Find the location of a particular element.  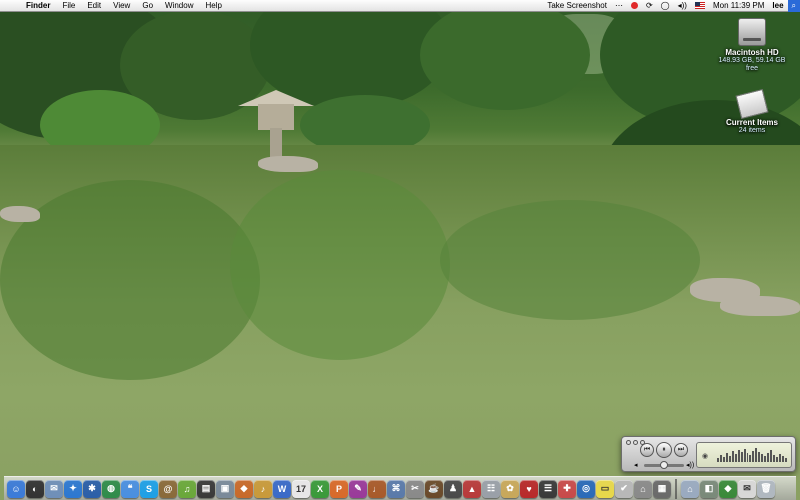

ichat-icon: ❝ is located at coordinates (130, 488).